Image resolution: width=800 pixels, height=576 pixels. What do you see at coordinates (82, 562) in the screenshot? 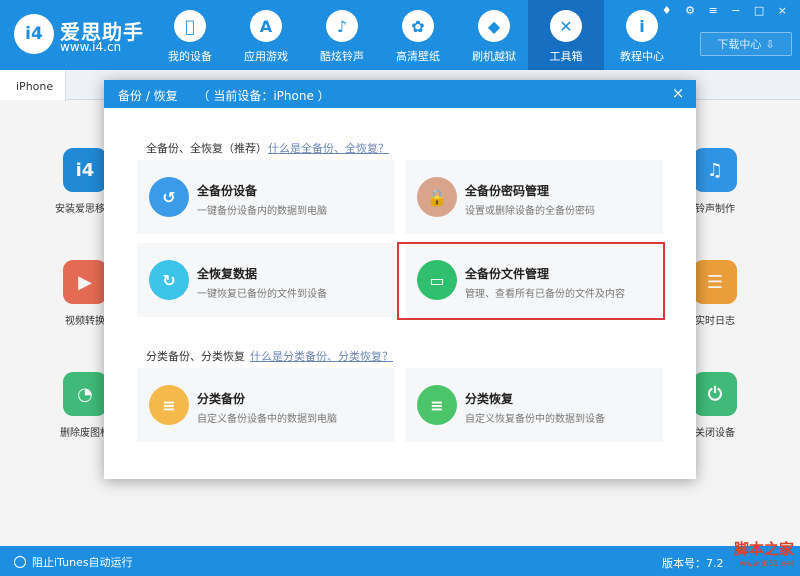
I see `itunes-toggle-label: 阻止iTunes自动运行` at bounding box center [82, 562].